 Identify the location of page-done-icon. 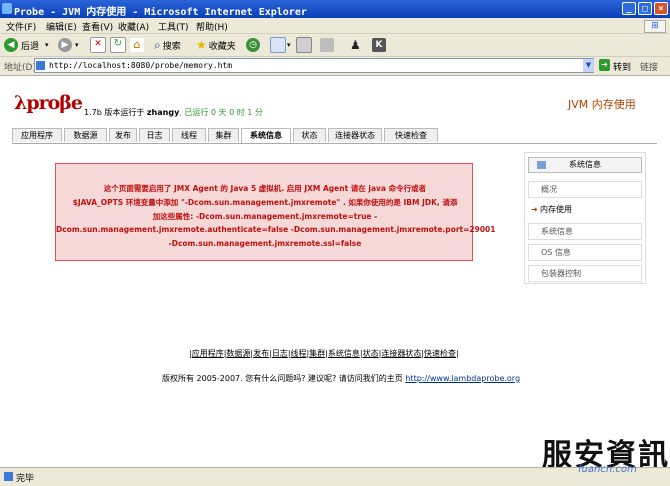
(8, 476).